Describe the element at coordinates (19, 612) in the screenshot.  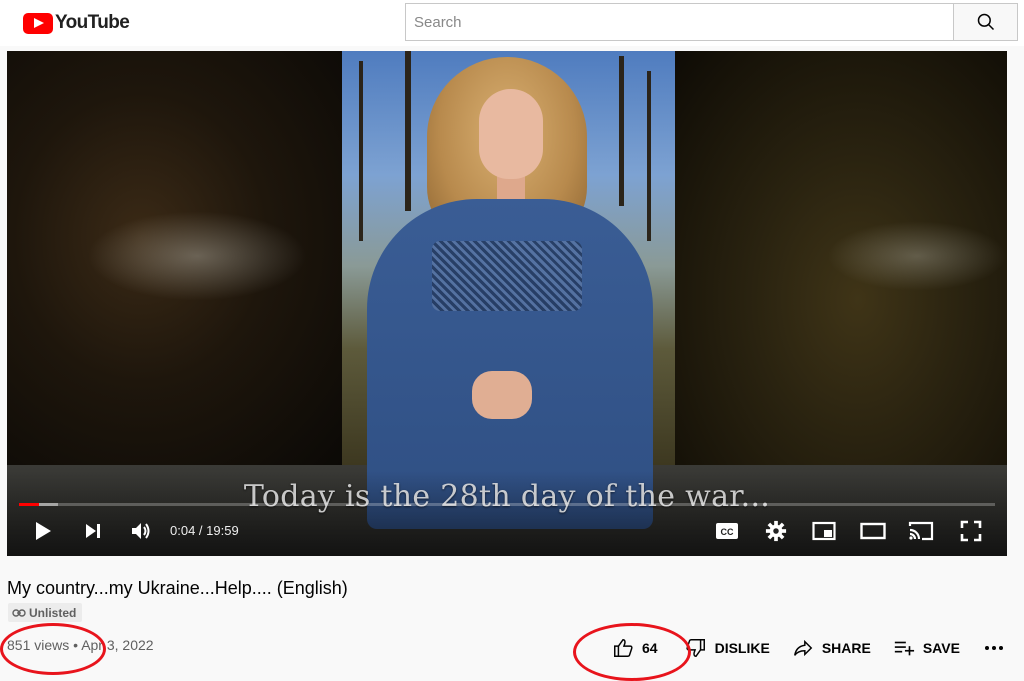
I see `link-icon` at that location.